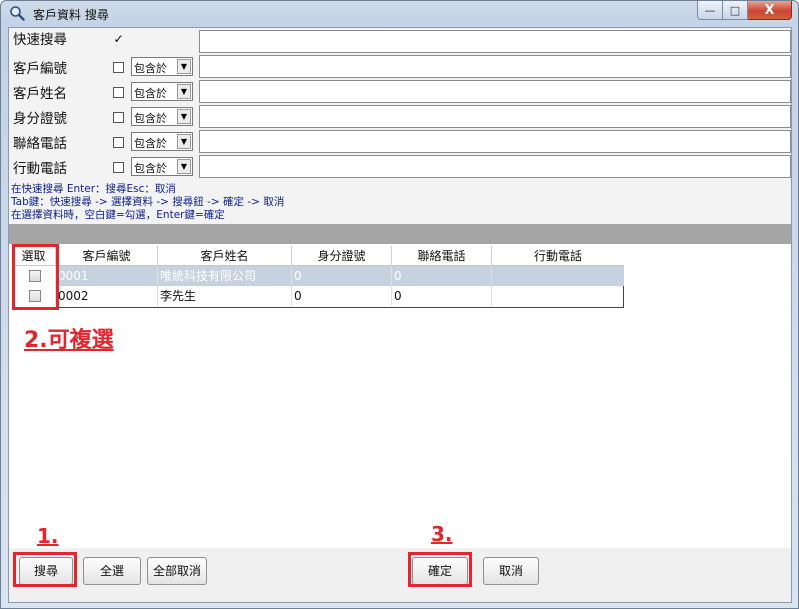 The image size is (799, 609). Describe the element at coordinates (495, 116) in the screenshot. I see `id-number-input` at that location.